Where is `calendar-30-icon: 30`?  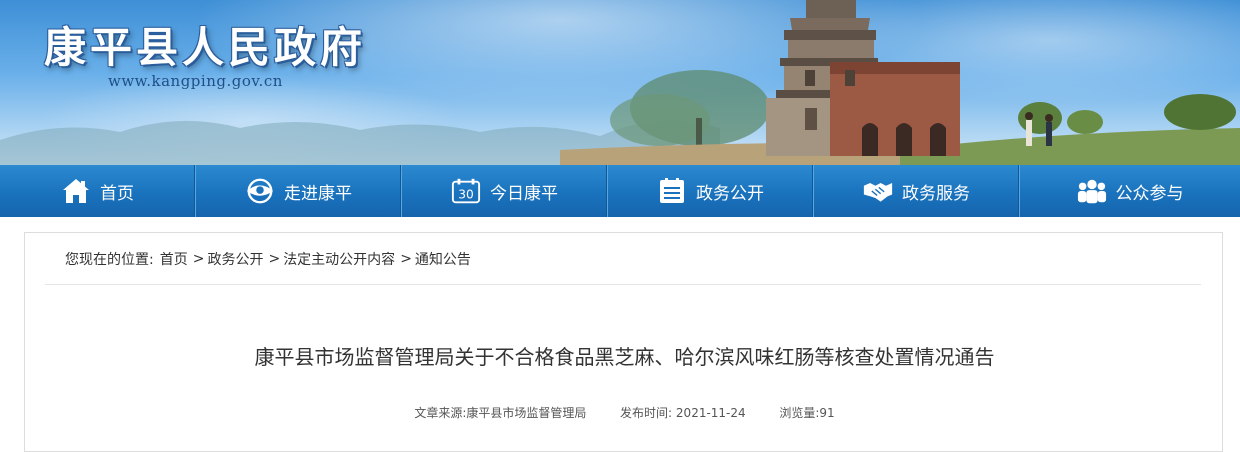
calendar-30-icon: 30 is located at coordinates (466, 191).